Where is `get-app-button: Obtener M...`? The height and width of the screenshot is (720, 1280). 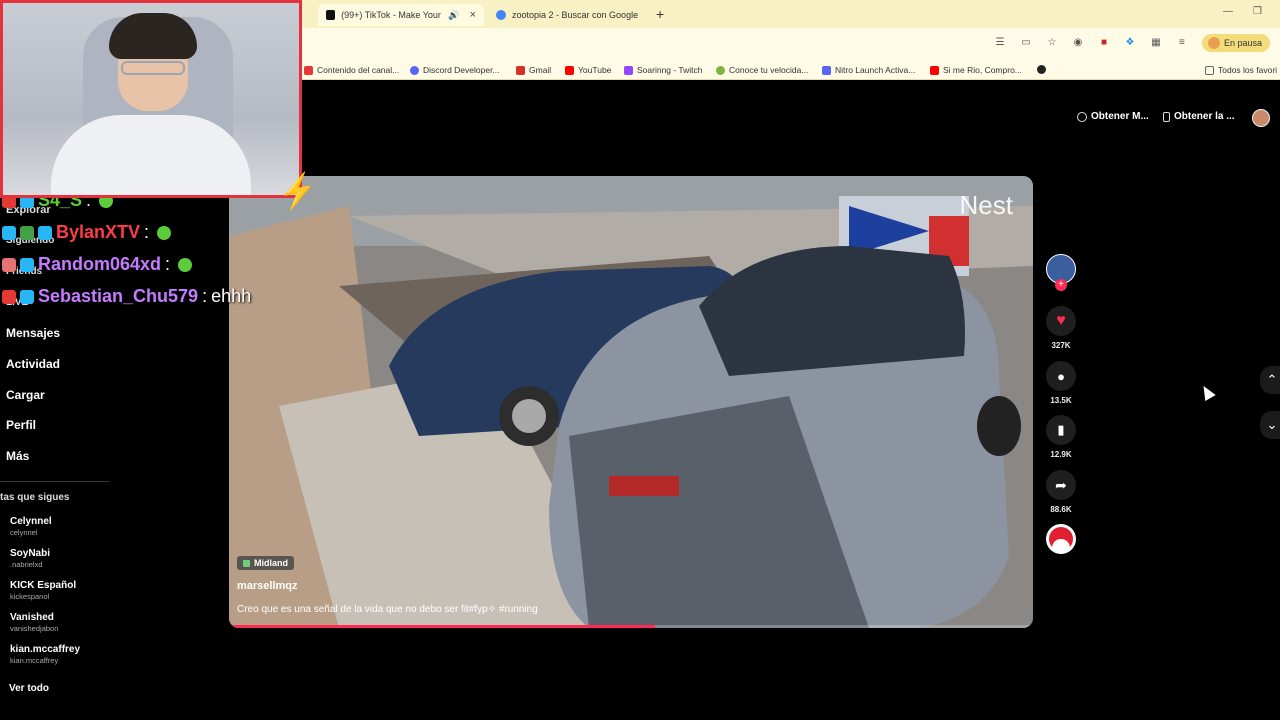
get-app-button: Obtener M... is located at coordinates (1113, 116).